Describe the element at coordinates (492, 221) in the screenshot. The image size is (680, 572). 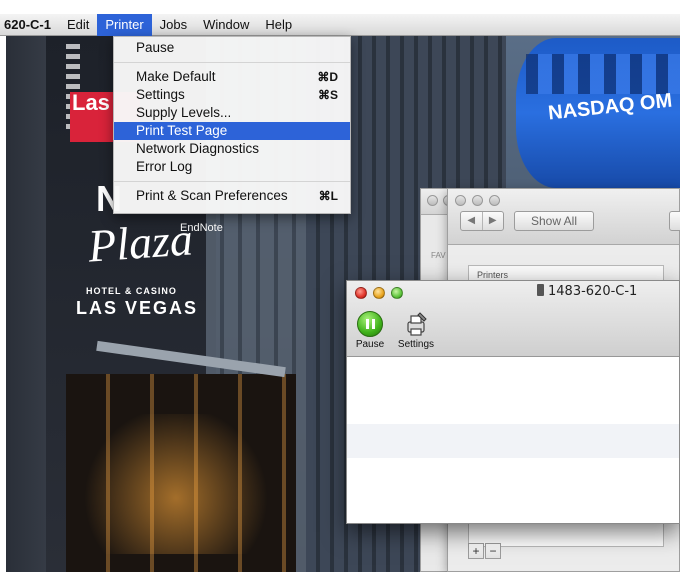
I see `forward-button: ▶` at that location.